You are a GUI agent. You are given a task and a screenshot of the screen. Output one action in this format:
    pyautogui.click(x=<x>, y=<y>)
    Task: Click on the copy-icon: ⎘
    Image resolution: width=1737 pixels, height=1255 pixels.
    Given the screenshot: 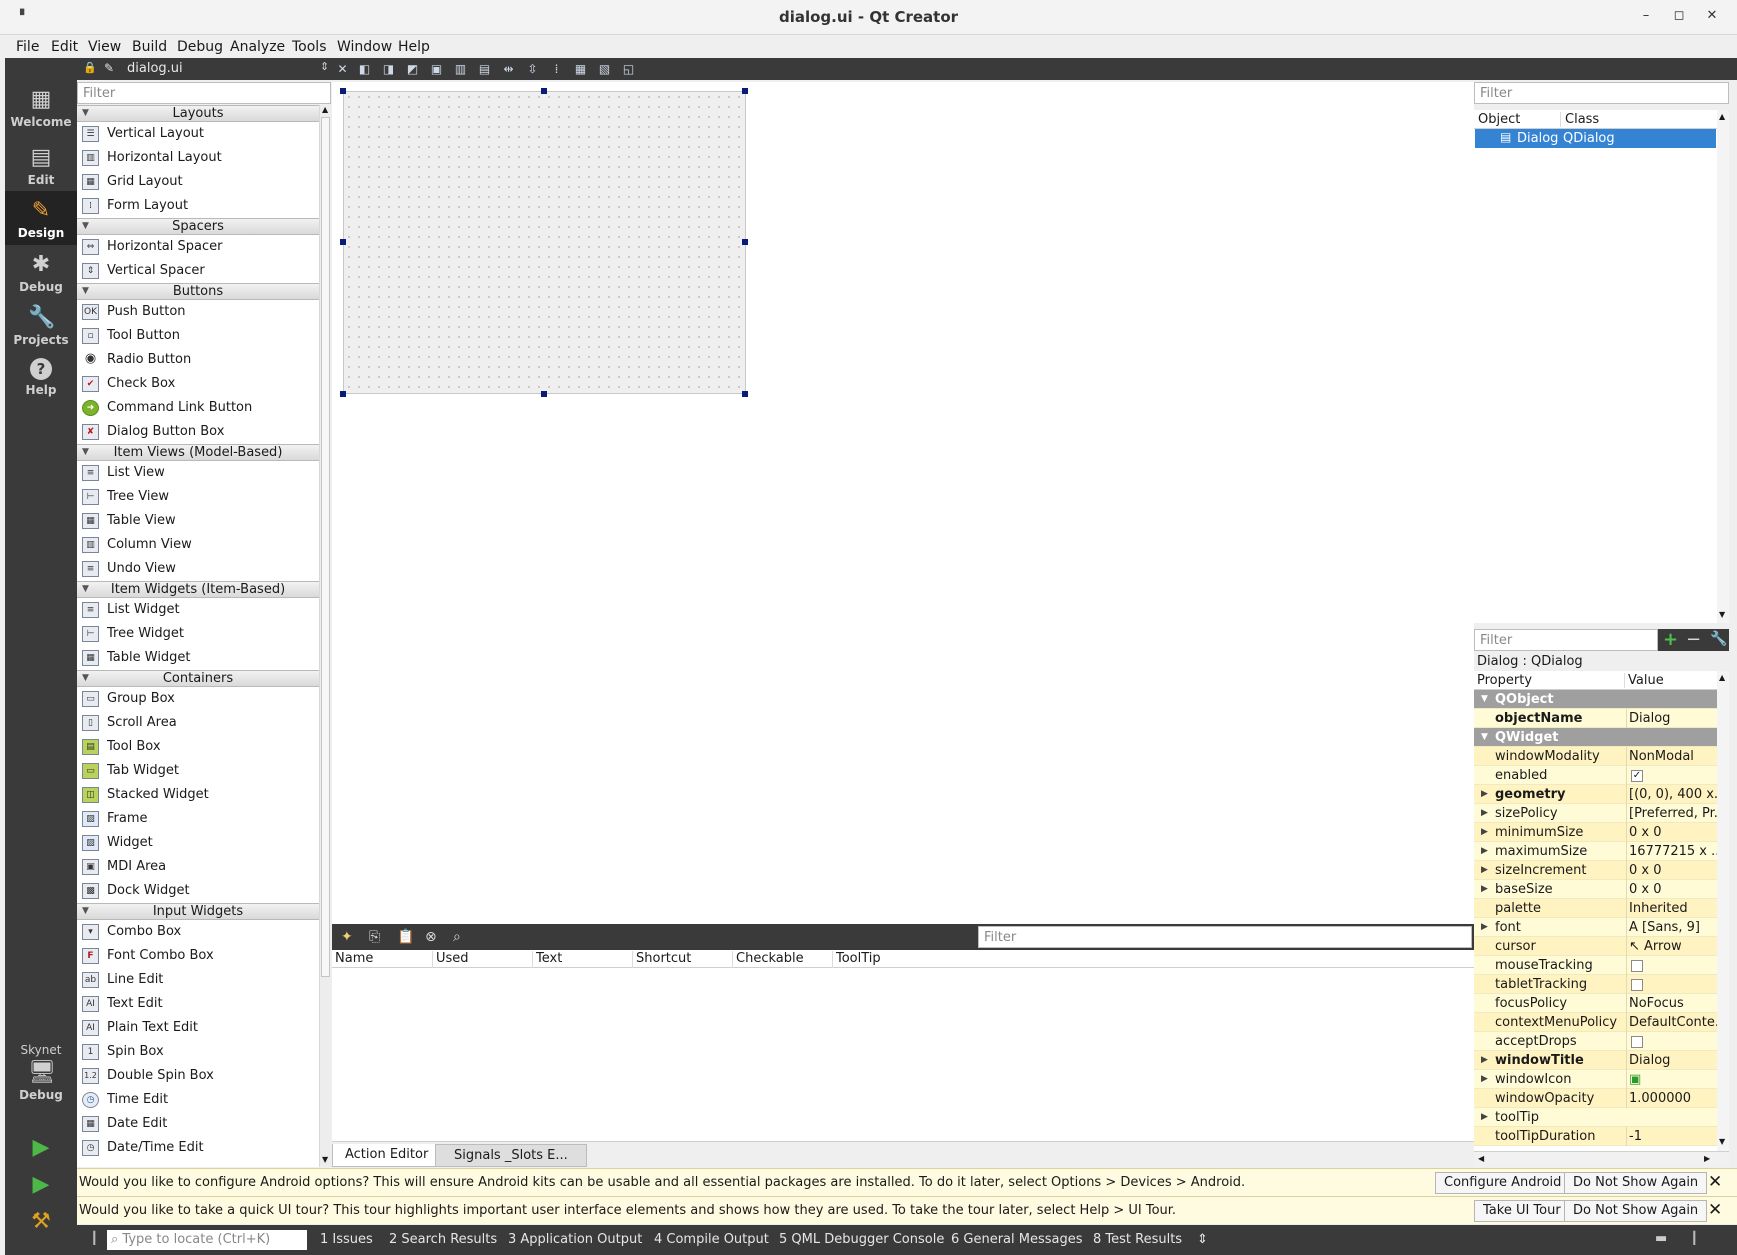 What is the action you would take?
    pyautogui.click(x=374, y=937)
    